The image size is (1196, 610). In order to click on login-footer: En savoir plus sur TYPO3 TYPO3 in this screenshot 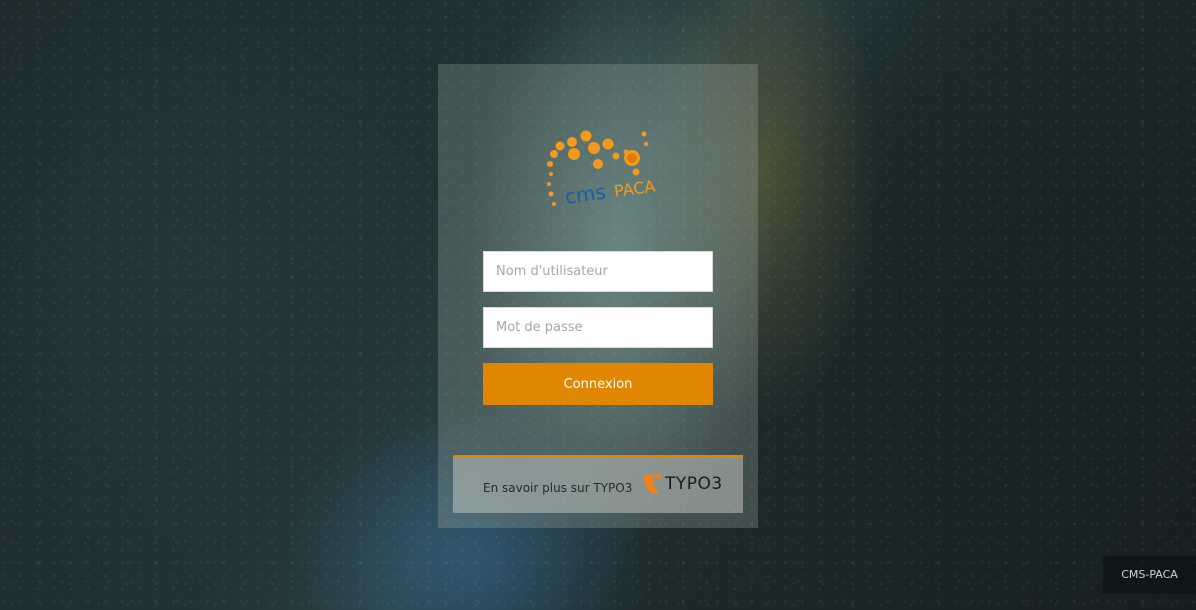, I will do `click(598, 484)`.